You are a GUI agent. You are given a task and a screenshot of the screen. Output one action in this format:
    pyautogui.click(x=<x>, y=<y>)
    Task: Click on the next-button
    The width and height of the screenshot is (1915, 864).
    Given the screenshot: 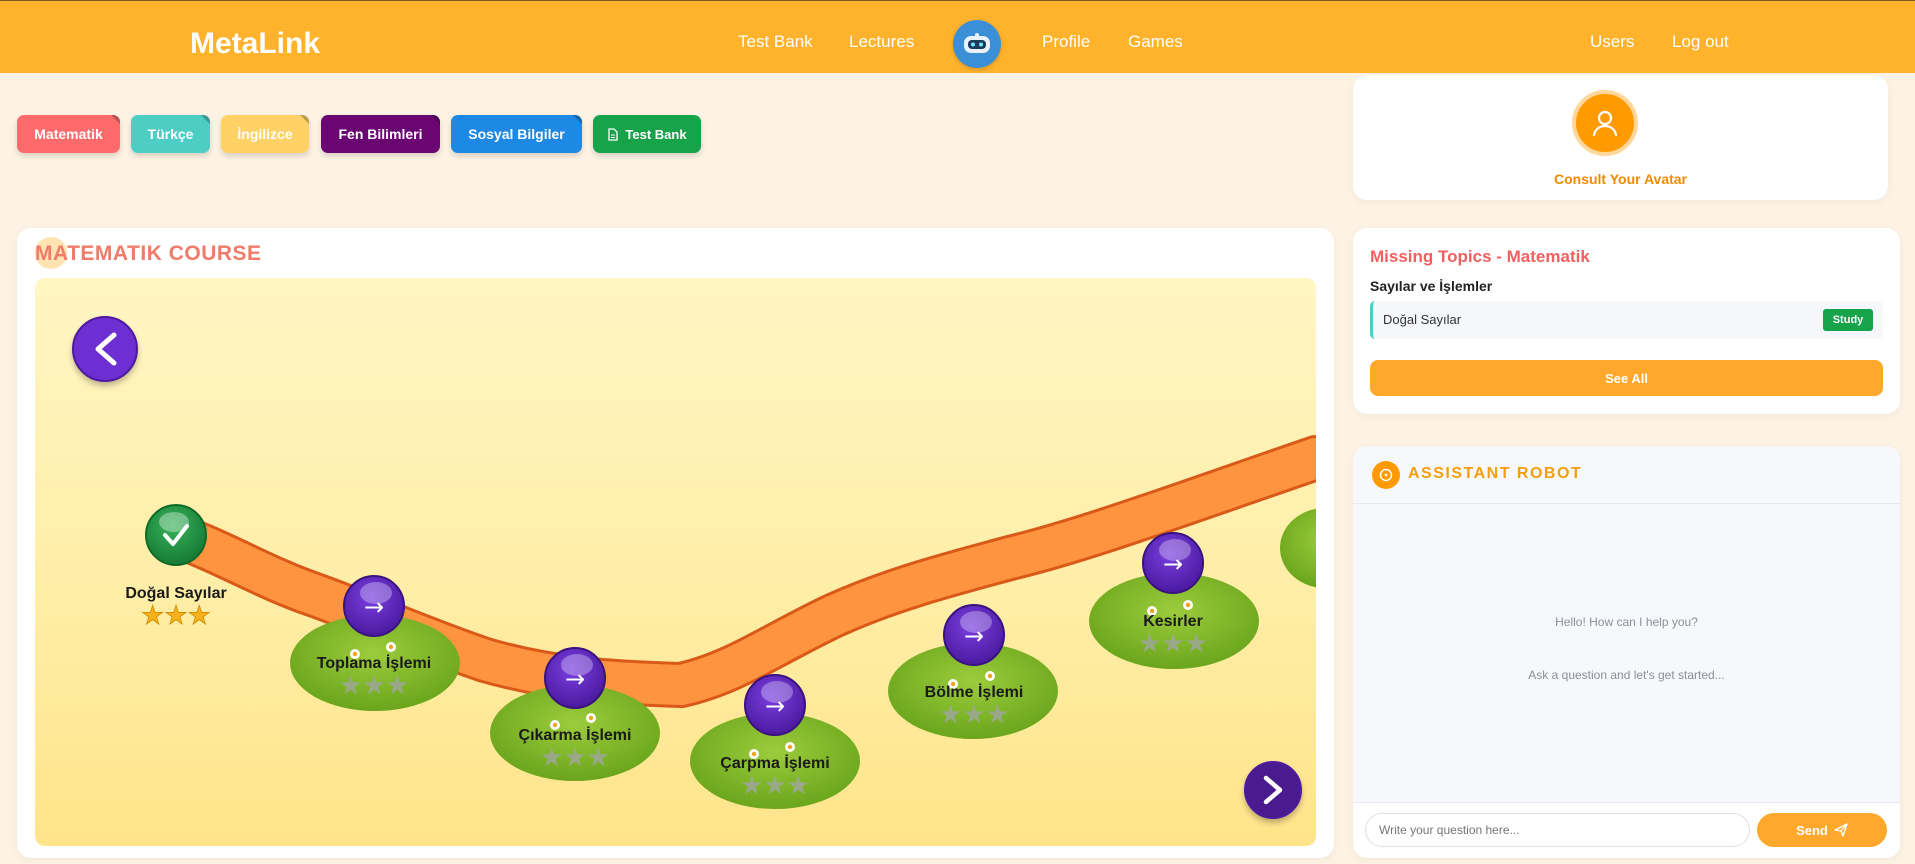 What is the action you would take?
    pyautogui.click(x=1273, y=790)
    